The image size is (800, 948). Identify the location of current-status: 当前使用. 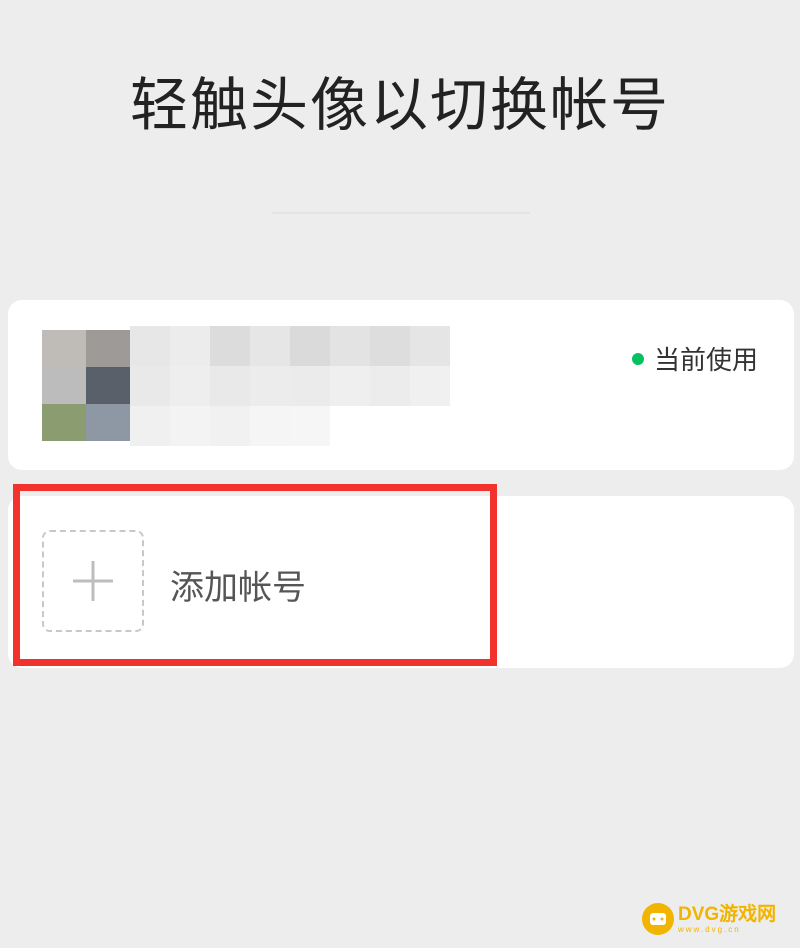
(694, 358).